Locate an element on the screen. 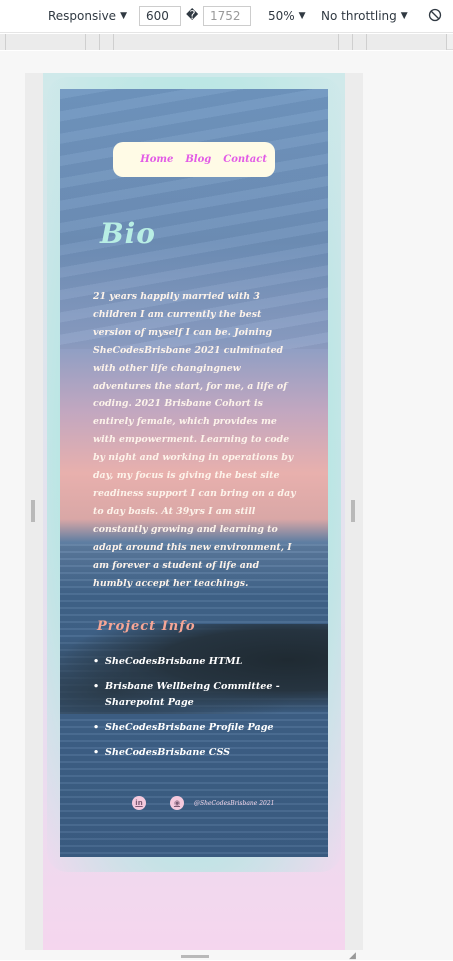  site-footer: in ◉ @SheCodesBrisbane 2021 is located at coordinates (203, 803).